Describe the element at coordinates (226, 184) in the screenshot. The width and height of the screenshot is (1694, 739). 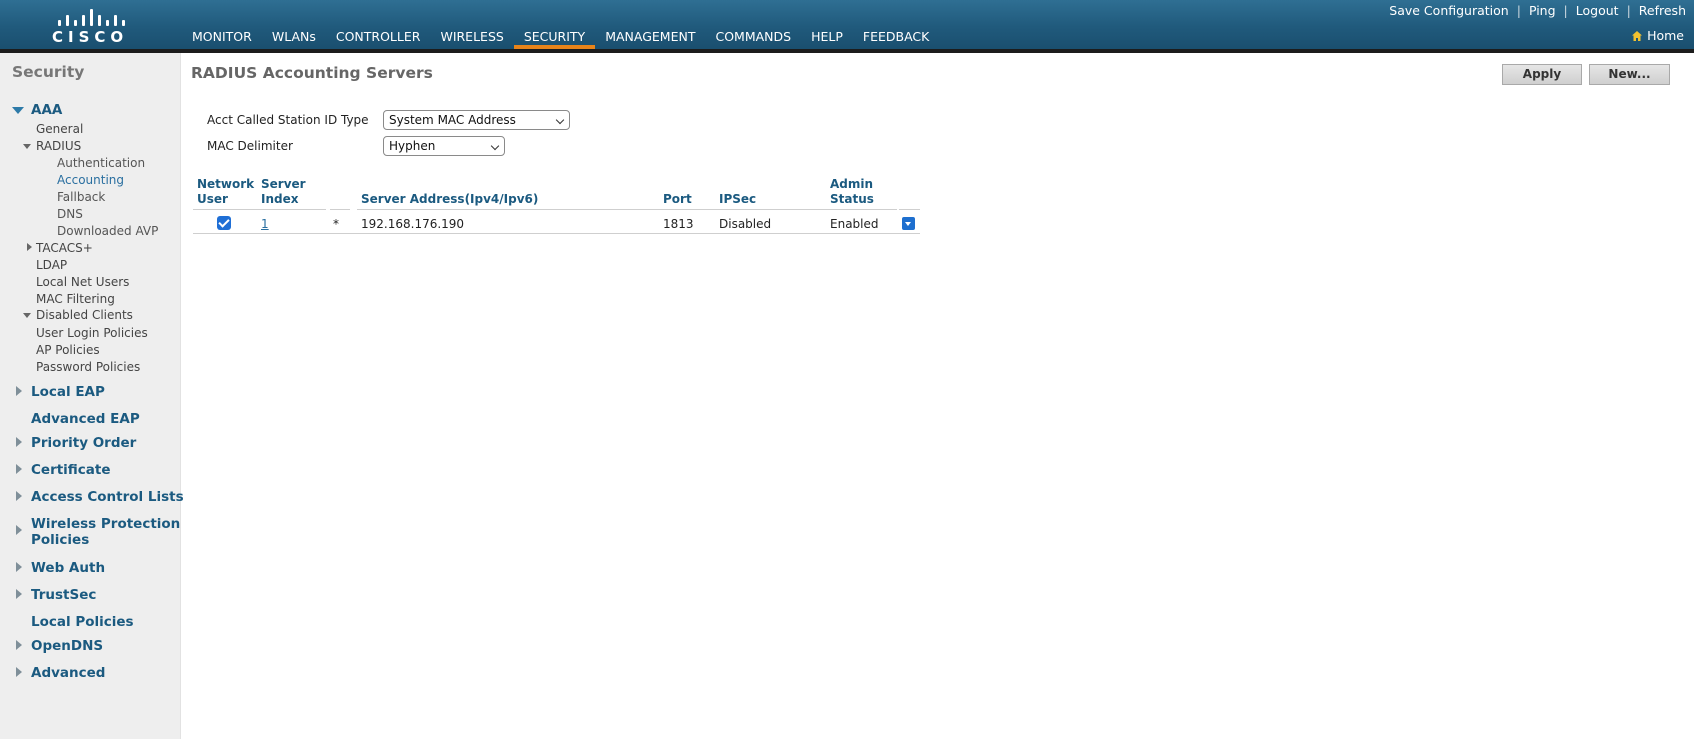
I see `col-network-user-line1: Network` at that location.